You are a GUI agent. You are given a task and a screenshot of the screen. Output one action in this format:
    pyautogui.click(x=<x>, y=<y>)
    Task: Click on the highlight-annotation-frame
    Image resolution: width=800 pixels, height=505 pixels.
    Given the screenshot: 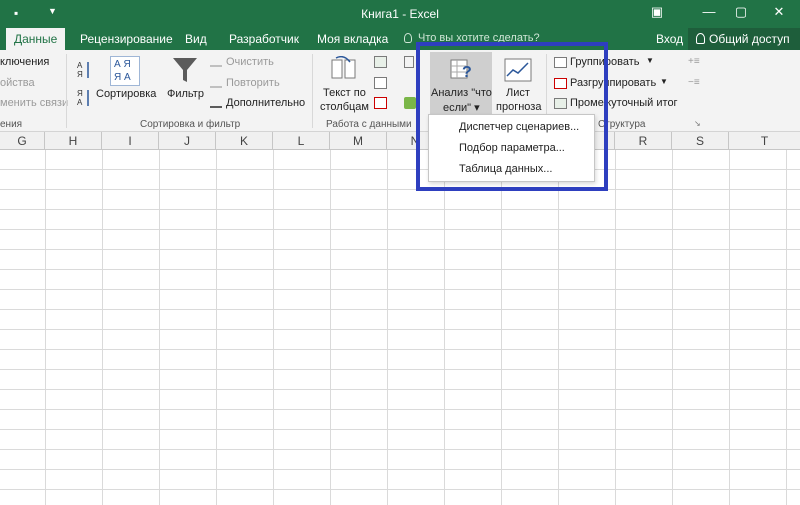 What is the action you would take?
    pyautogui.click(x=512, y=116)
    